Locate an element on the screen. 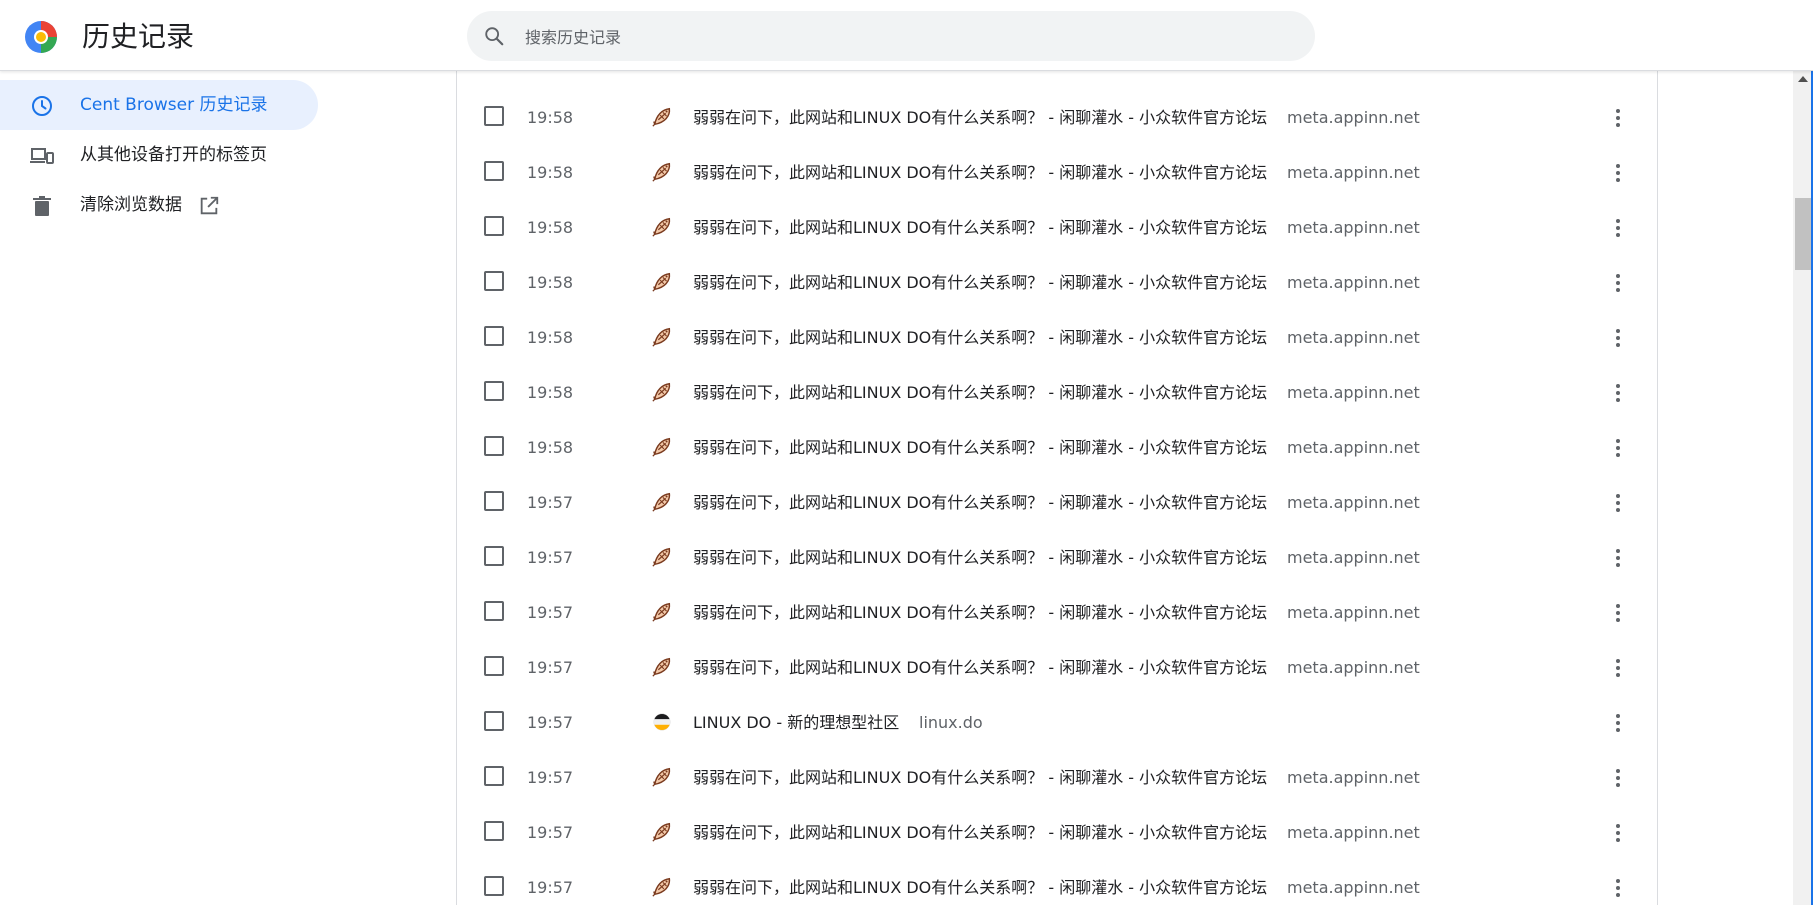 This screenshot has height=905, width=1813. page-title: 历史记录 is located at coordinates (138, 36).